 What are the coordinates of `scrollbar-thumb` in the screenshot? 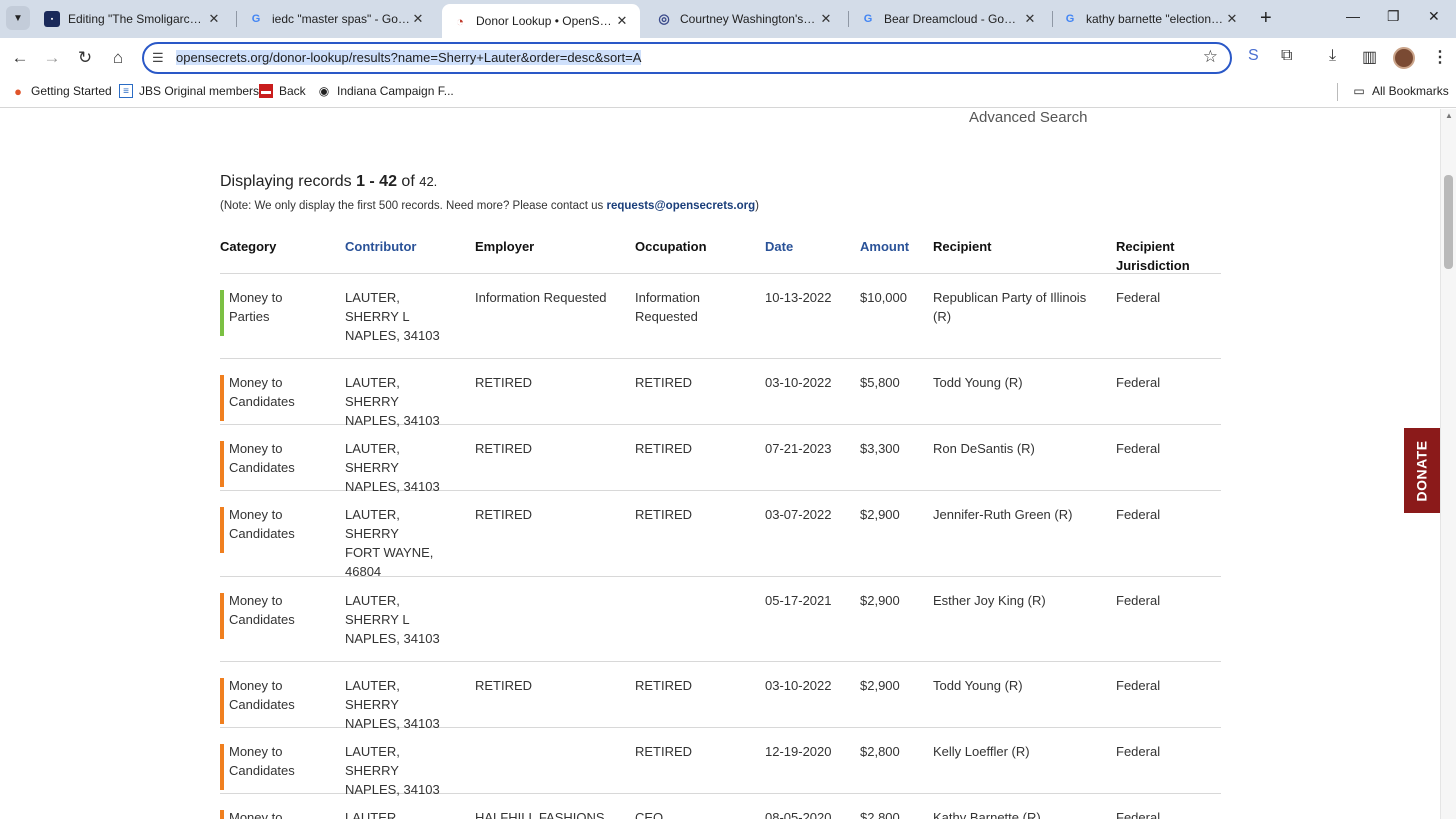 It's located at (1448, 222).